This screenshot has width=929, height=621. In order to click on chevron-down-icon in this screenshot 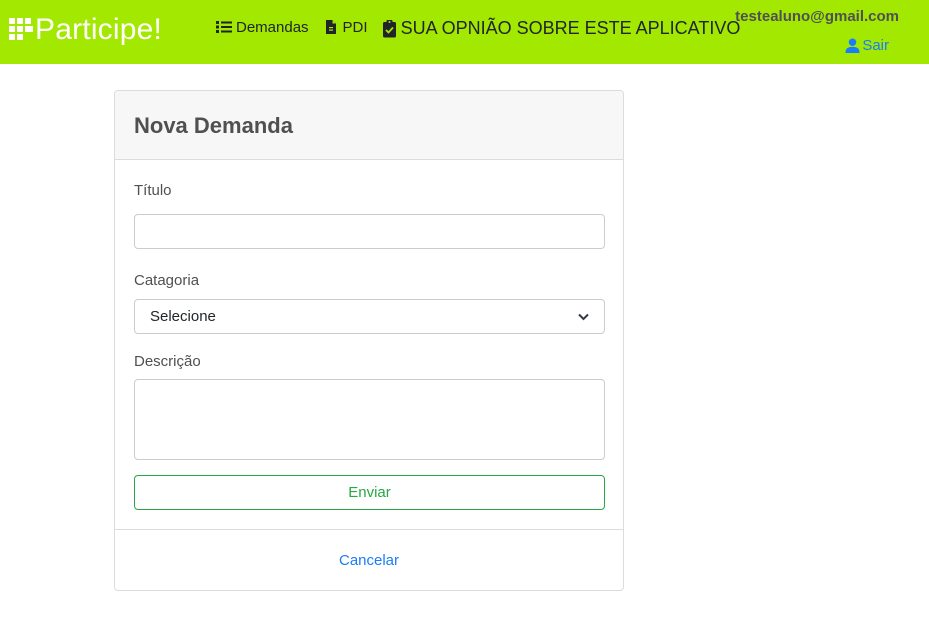, I will do `click(583, 316)`.